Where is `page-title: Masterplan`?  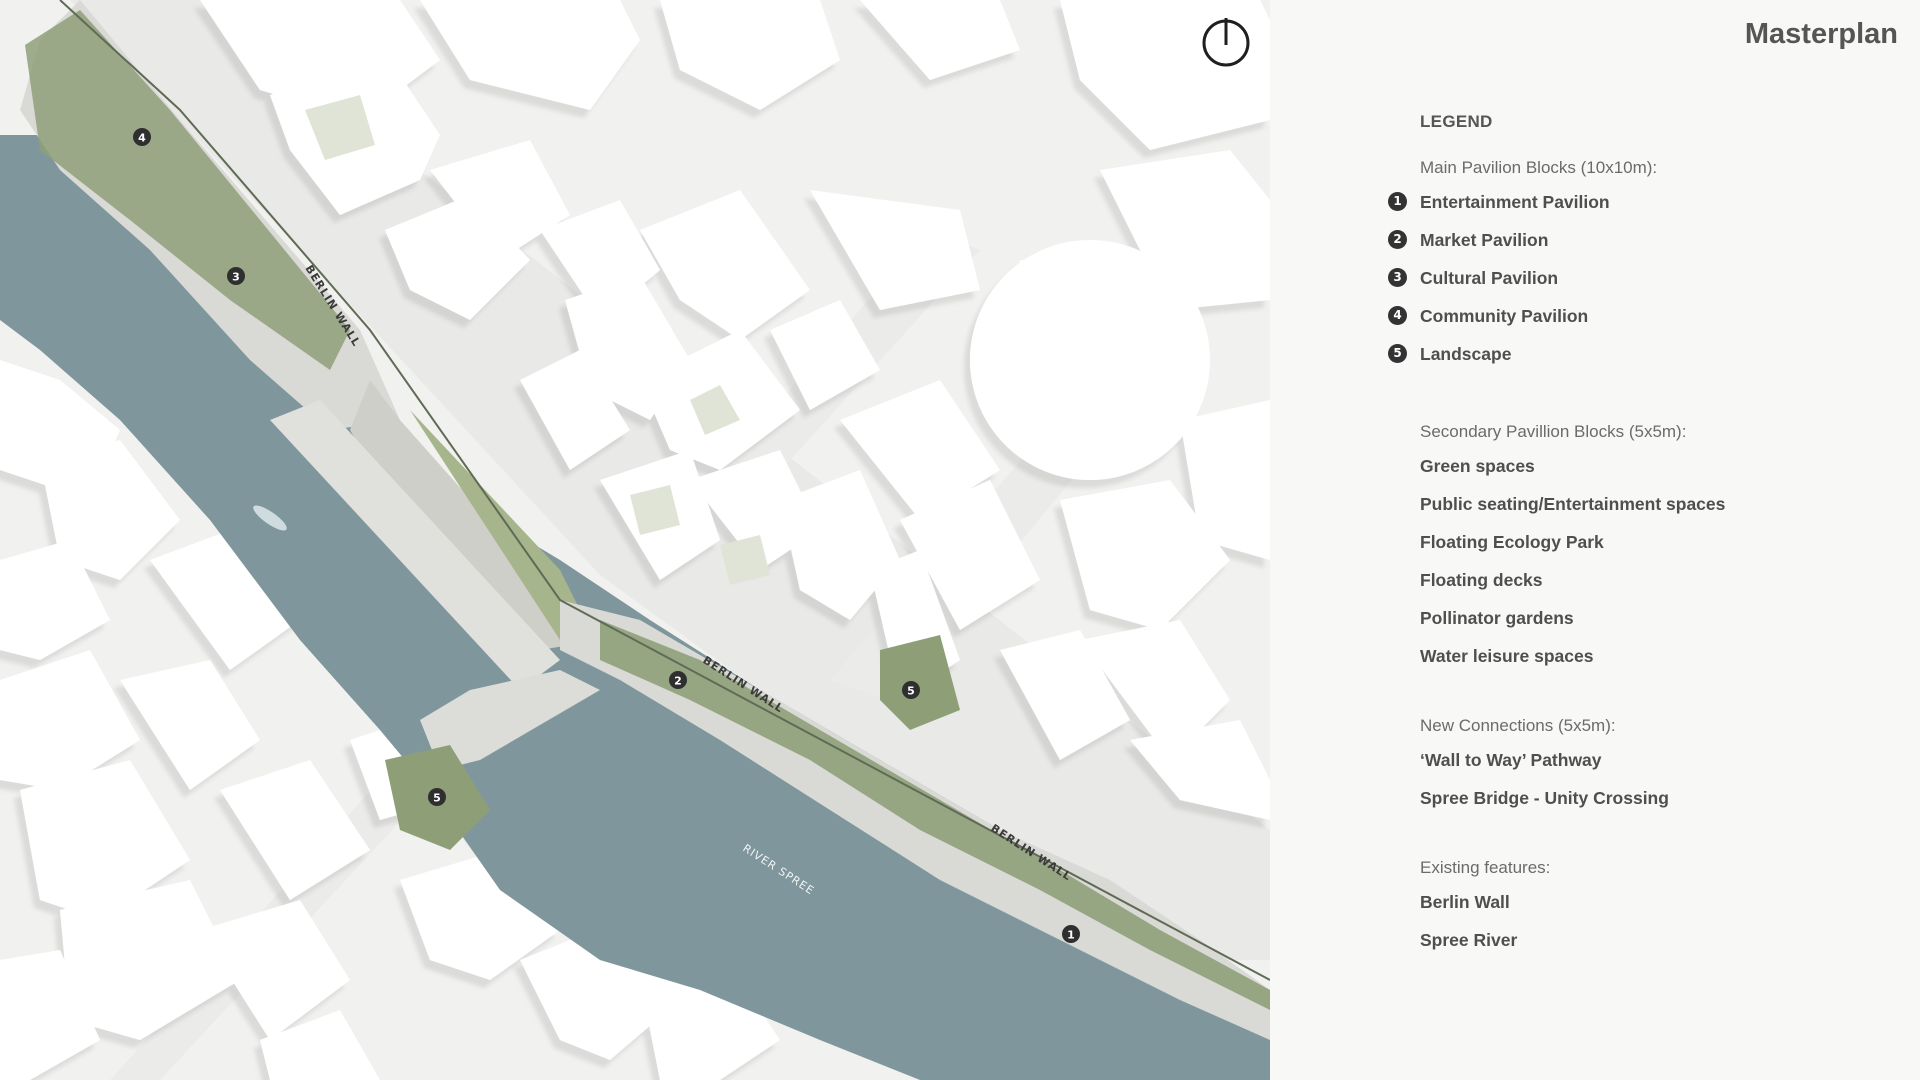
page-title: Masterplan is located at coordinates (1821, 34).